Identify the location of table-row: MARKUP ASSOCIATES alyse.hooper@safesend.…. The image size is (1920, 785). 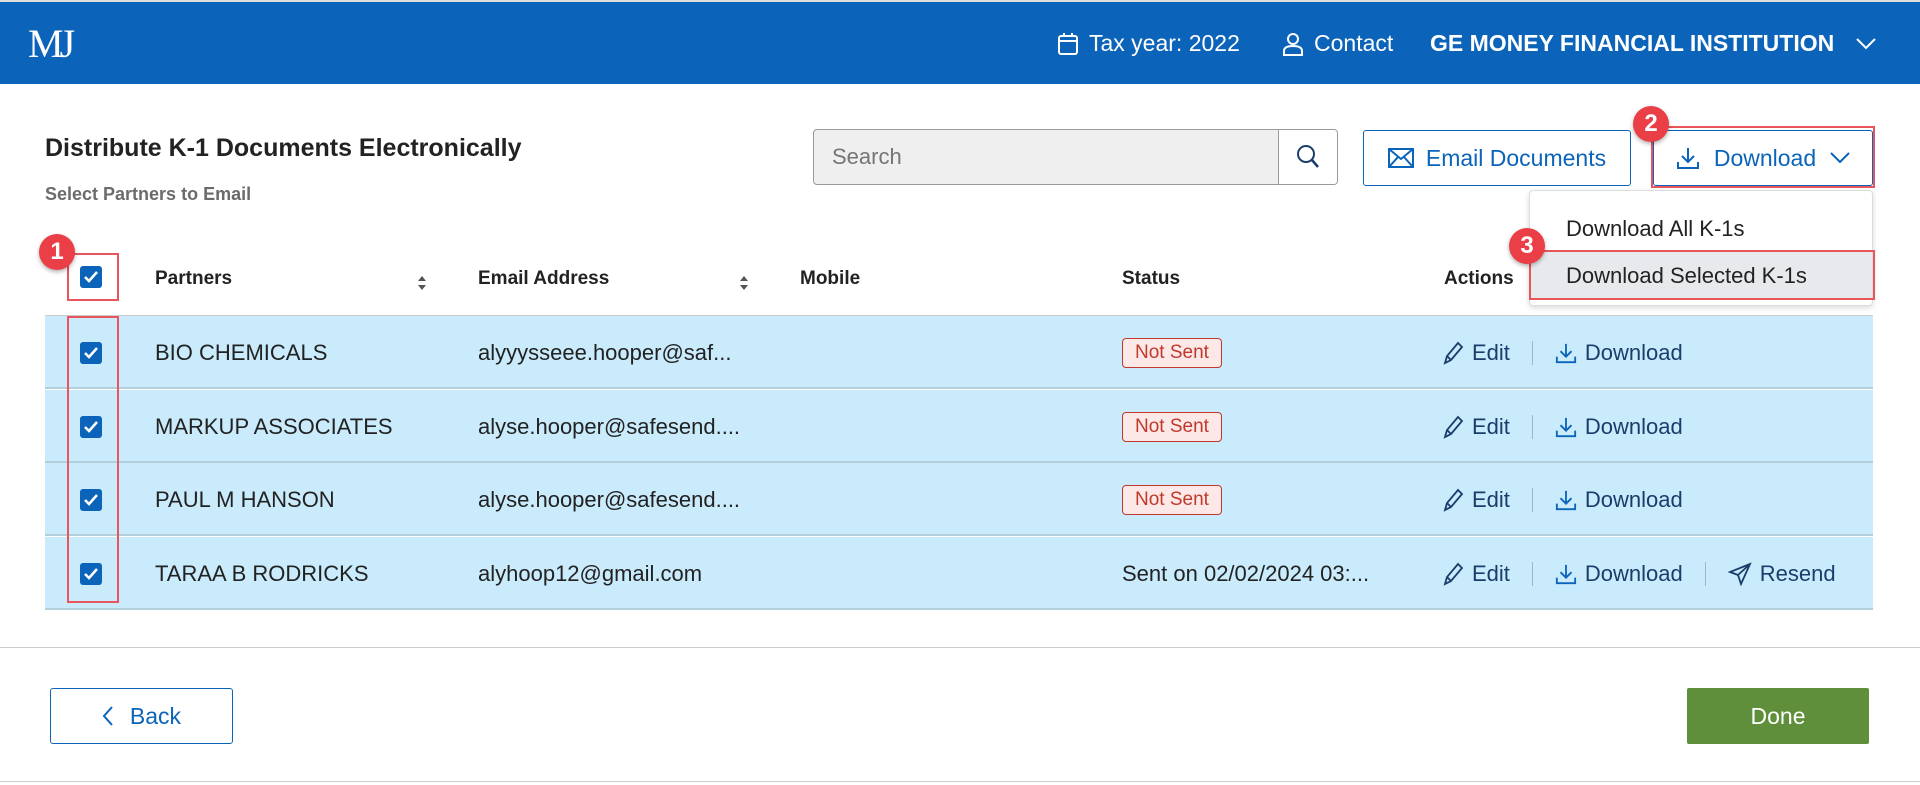
(959, 426).